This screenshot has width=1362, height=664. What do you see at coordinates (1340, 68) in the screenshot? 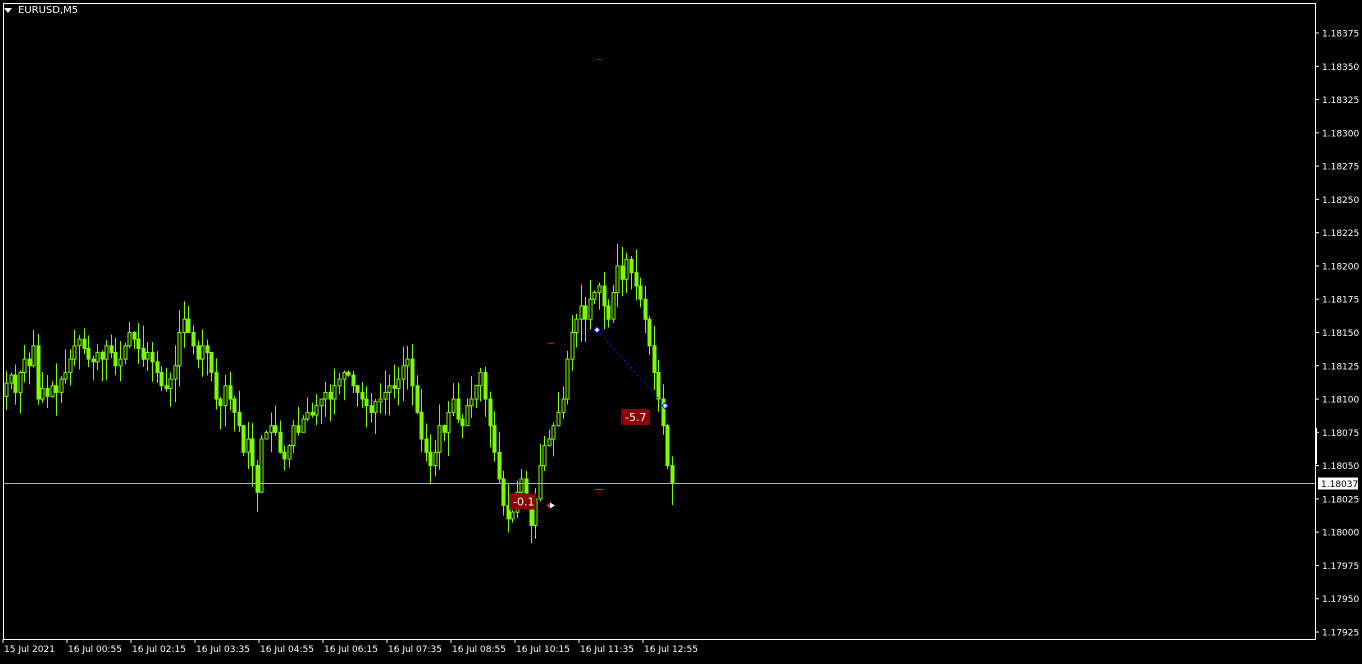
I see `price-tick-label: 1.18350` at bounding box center [1340, 68].